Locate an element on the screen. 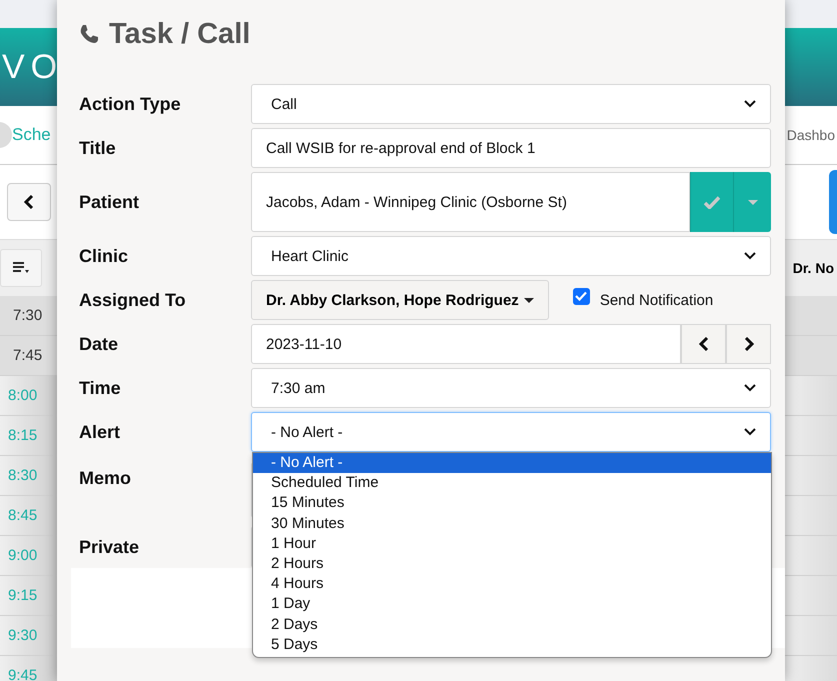  time-label: 8:15 is located at coordinates (23, 435).